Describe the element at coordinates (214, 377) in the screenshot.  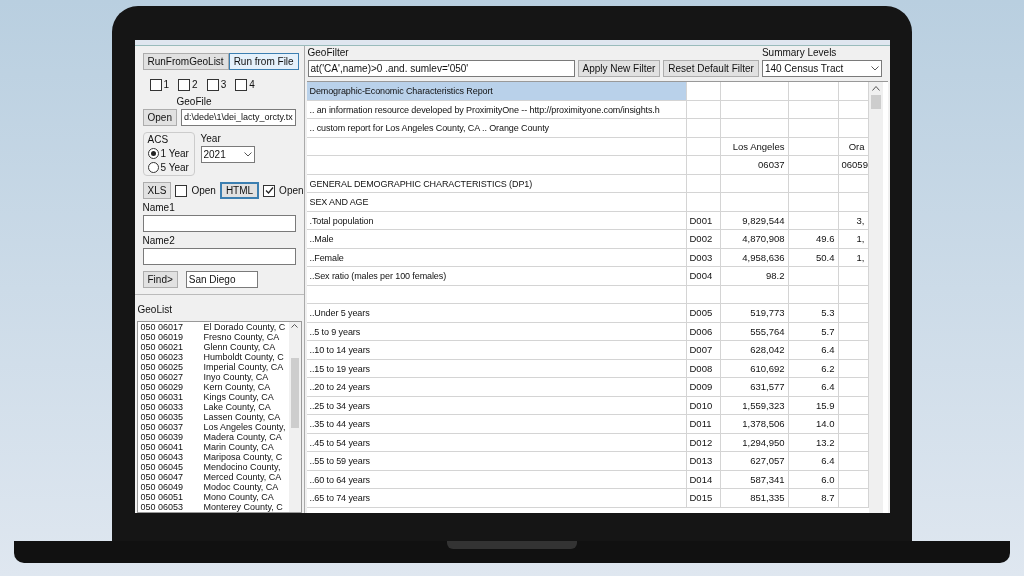
I see `geolist-item: 050 06027 Inyo County, CA` at that location.